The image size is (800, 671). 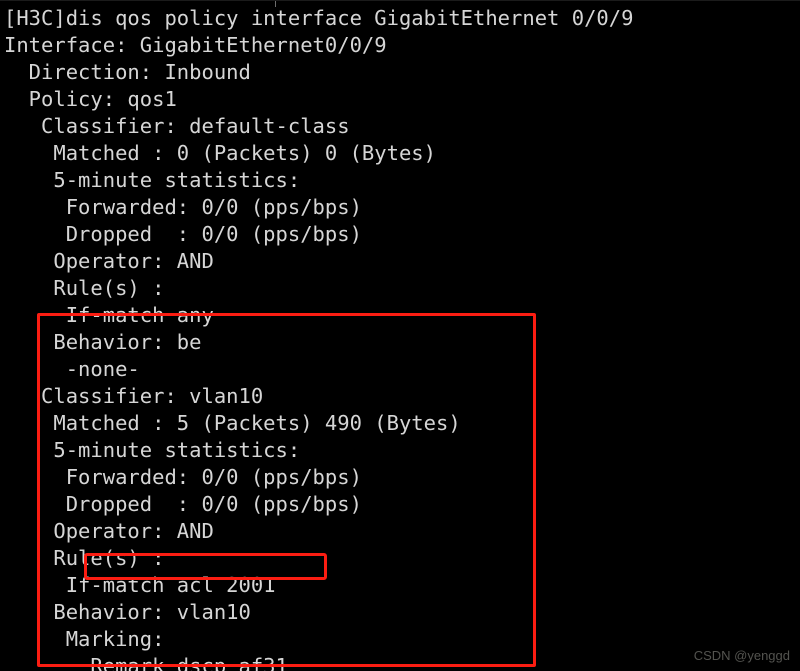 I want to click on window-top-edge, so click(x=400, y=3).